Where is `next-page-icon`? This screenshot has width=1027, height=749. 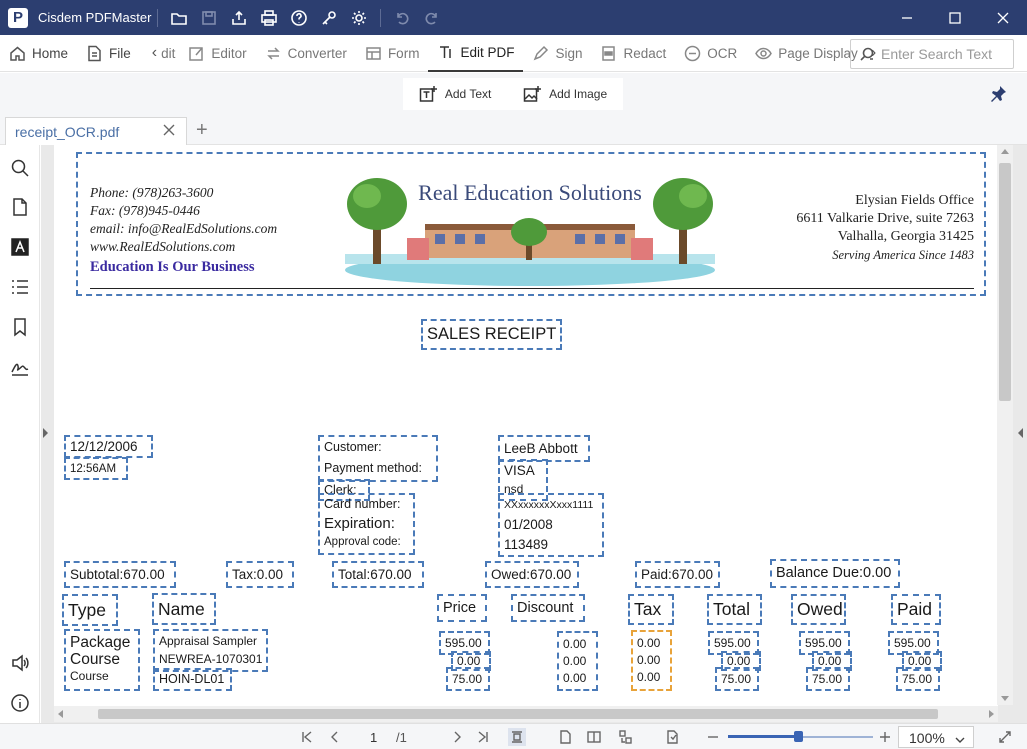
next-page-icon is located at coordinates (457, 737).